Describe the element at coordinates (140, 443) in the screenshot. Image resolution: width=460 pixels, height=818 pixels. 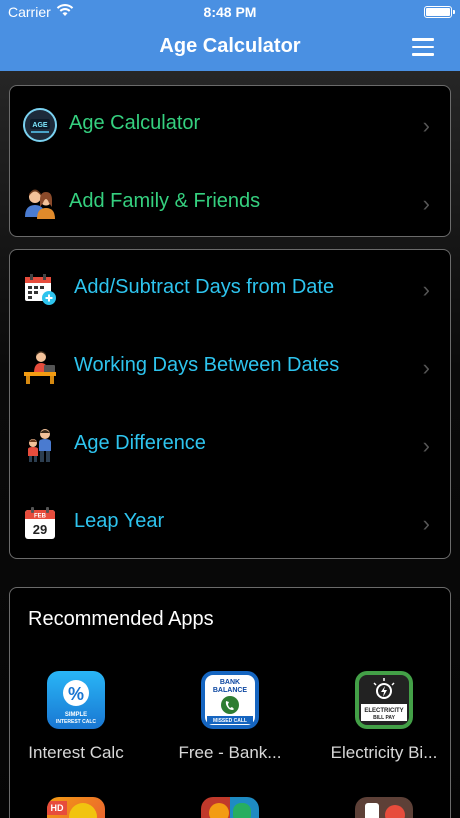
I see `menu-item-label: Age Difference` at that location.